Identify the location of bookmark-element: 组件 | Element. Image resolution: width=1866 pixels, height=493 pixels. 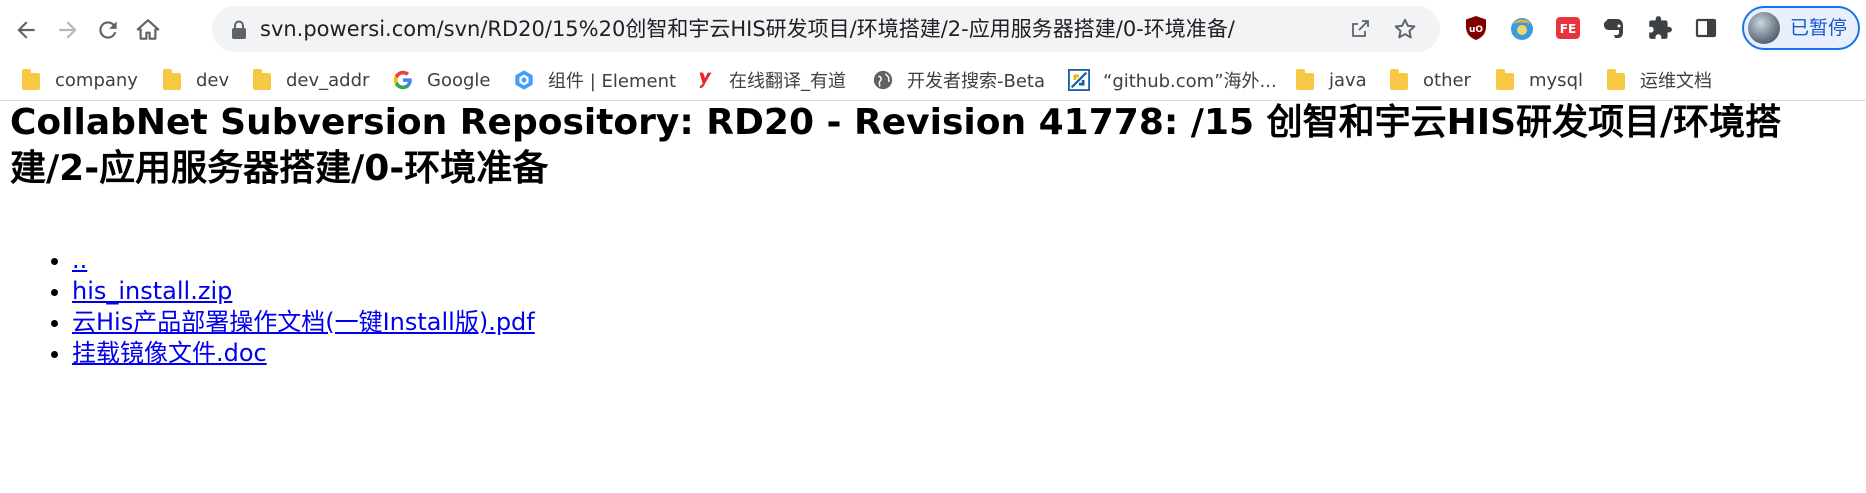
(594, 80).